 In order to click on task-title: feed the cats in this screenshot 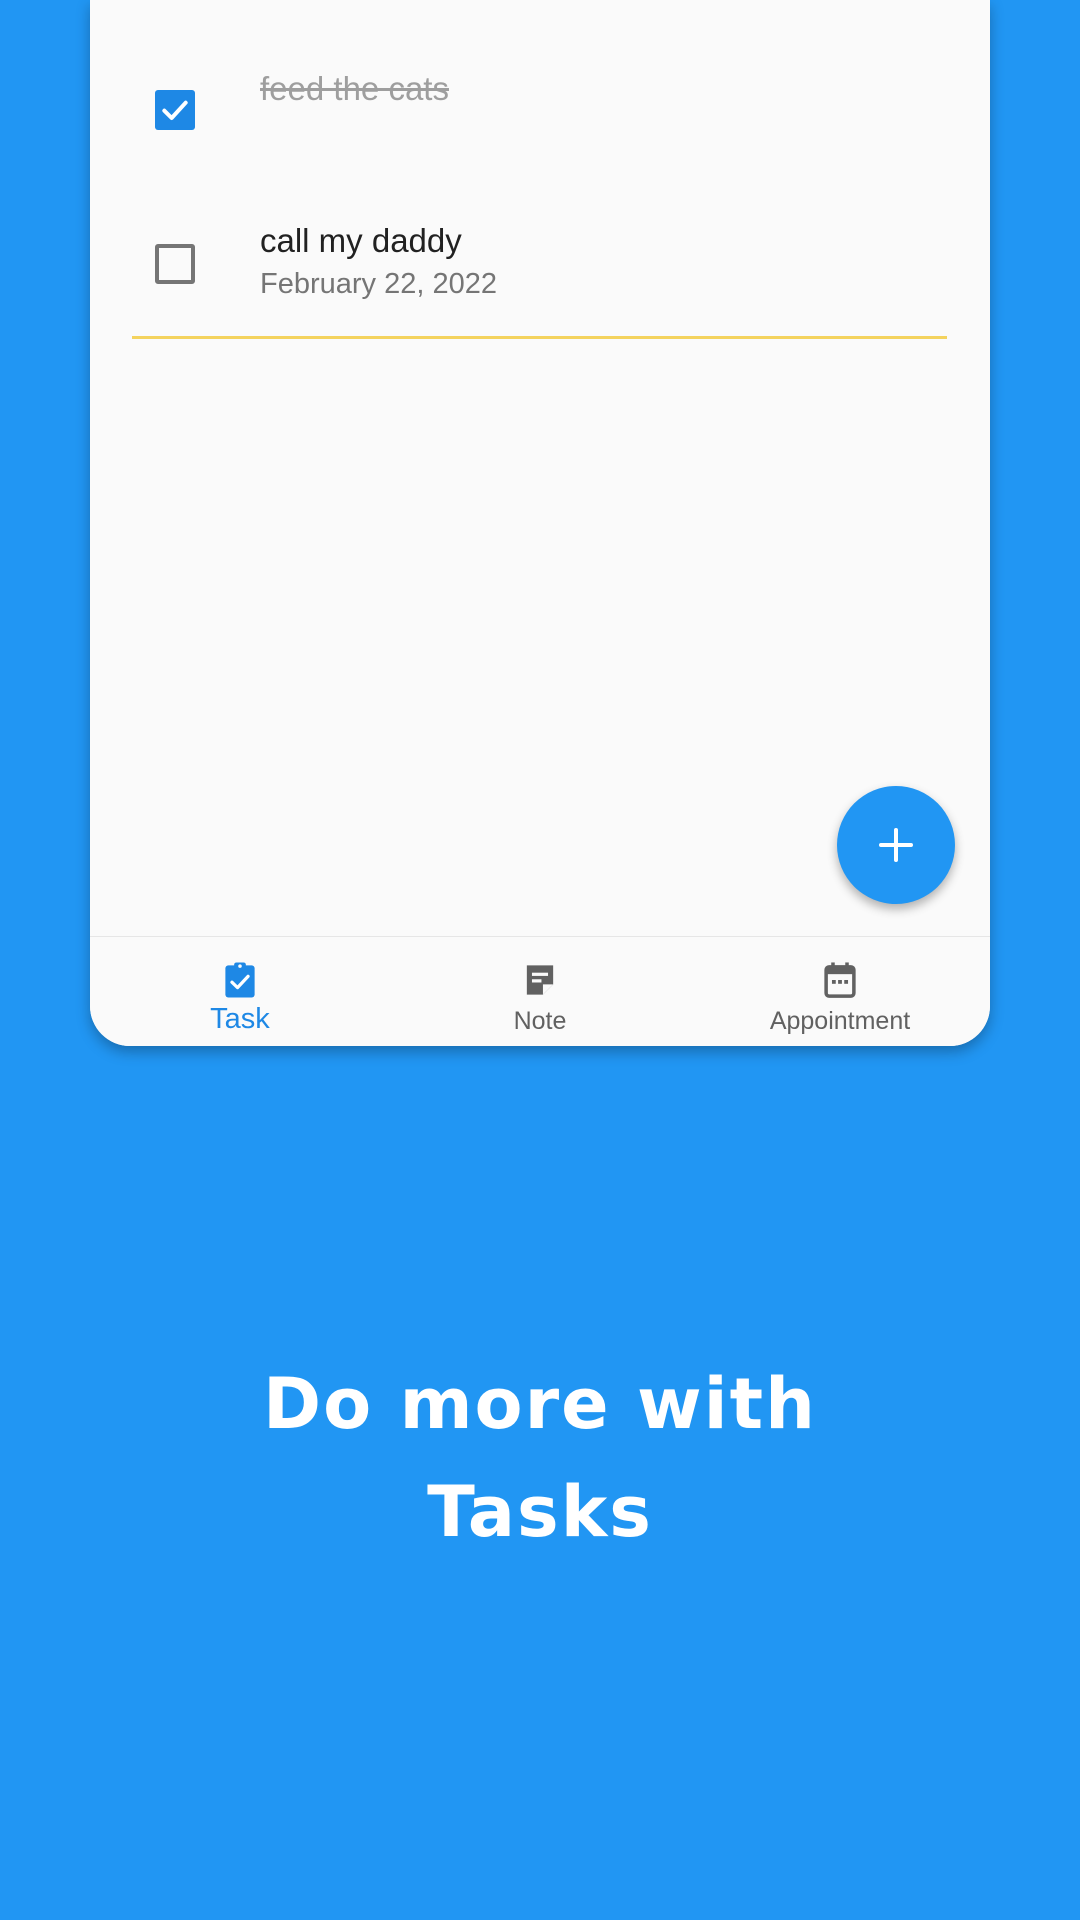, I will do `click(354, 88)`.